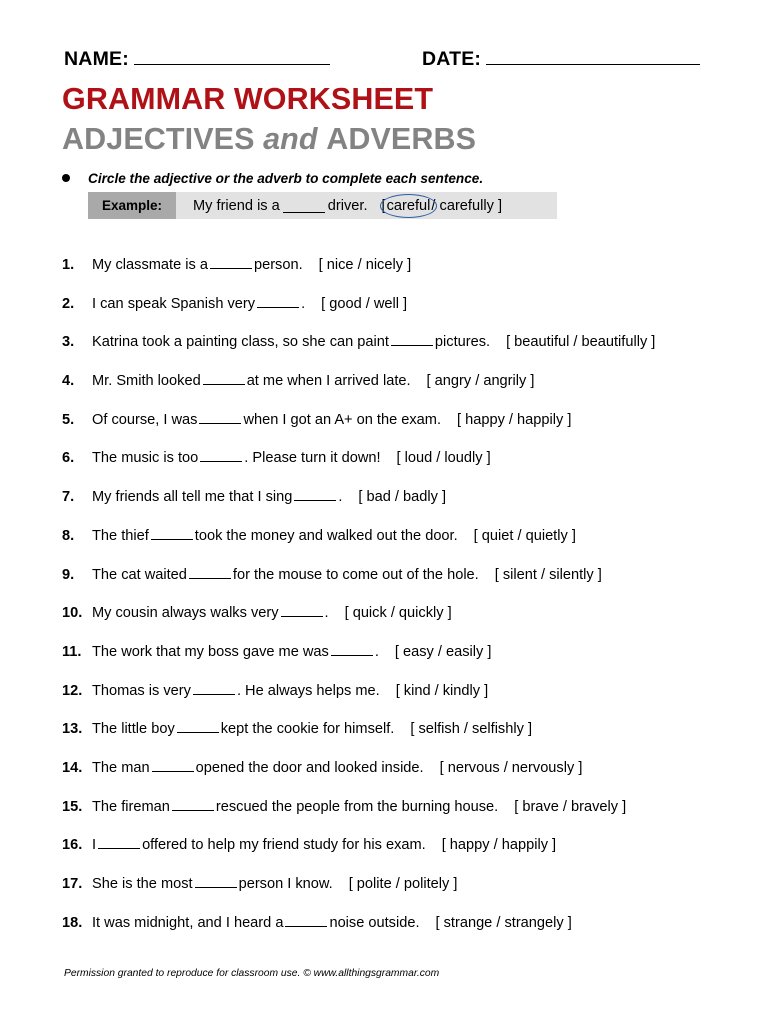  Describe the element at coordinates (231, 57) in the screenshot. I see `name-write-line` at that location.